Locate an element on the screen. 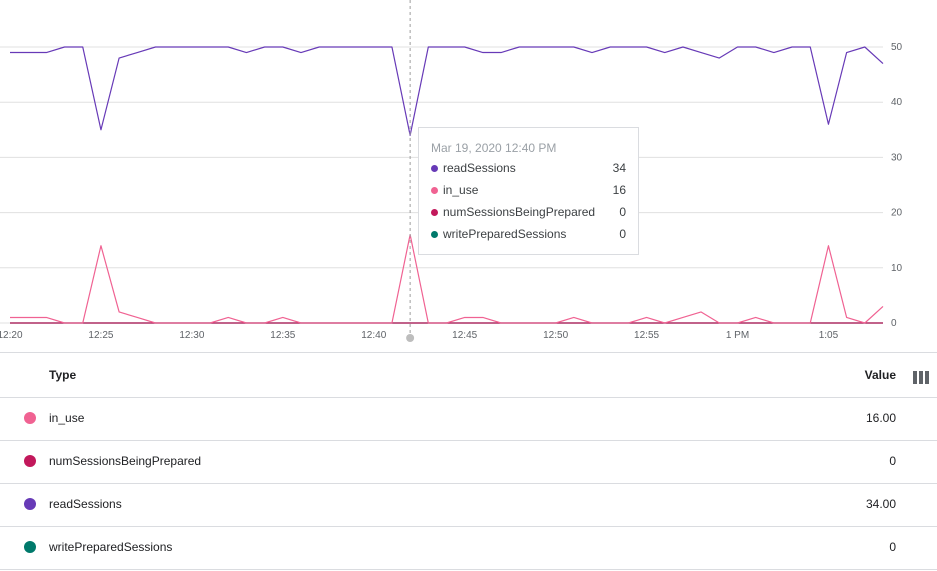 The height and width of the screenshot is (571, 937). series-name: writePreparedSessions is located at coordinates (111, 547).